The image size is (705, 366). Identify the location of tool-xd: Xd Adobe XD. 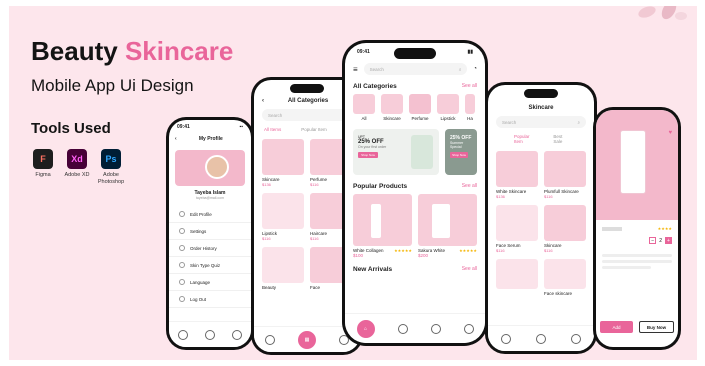
(77, 167).